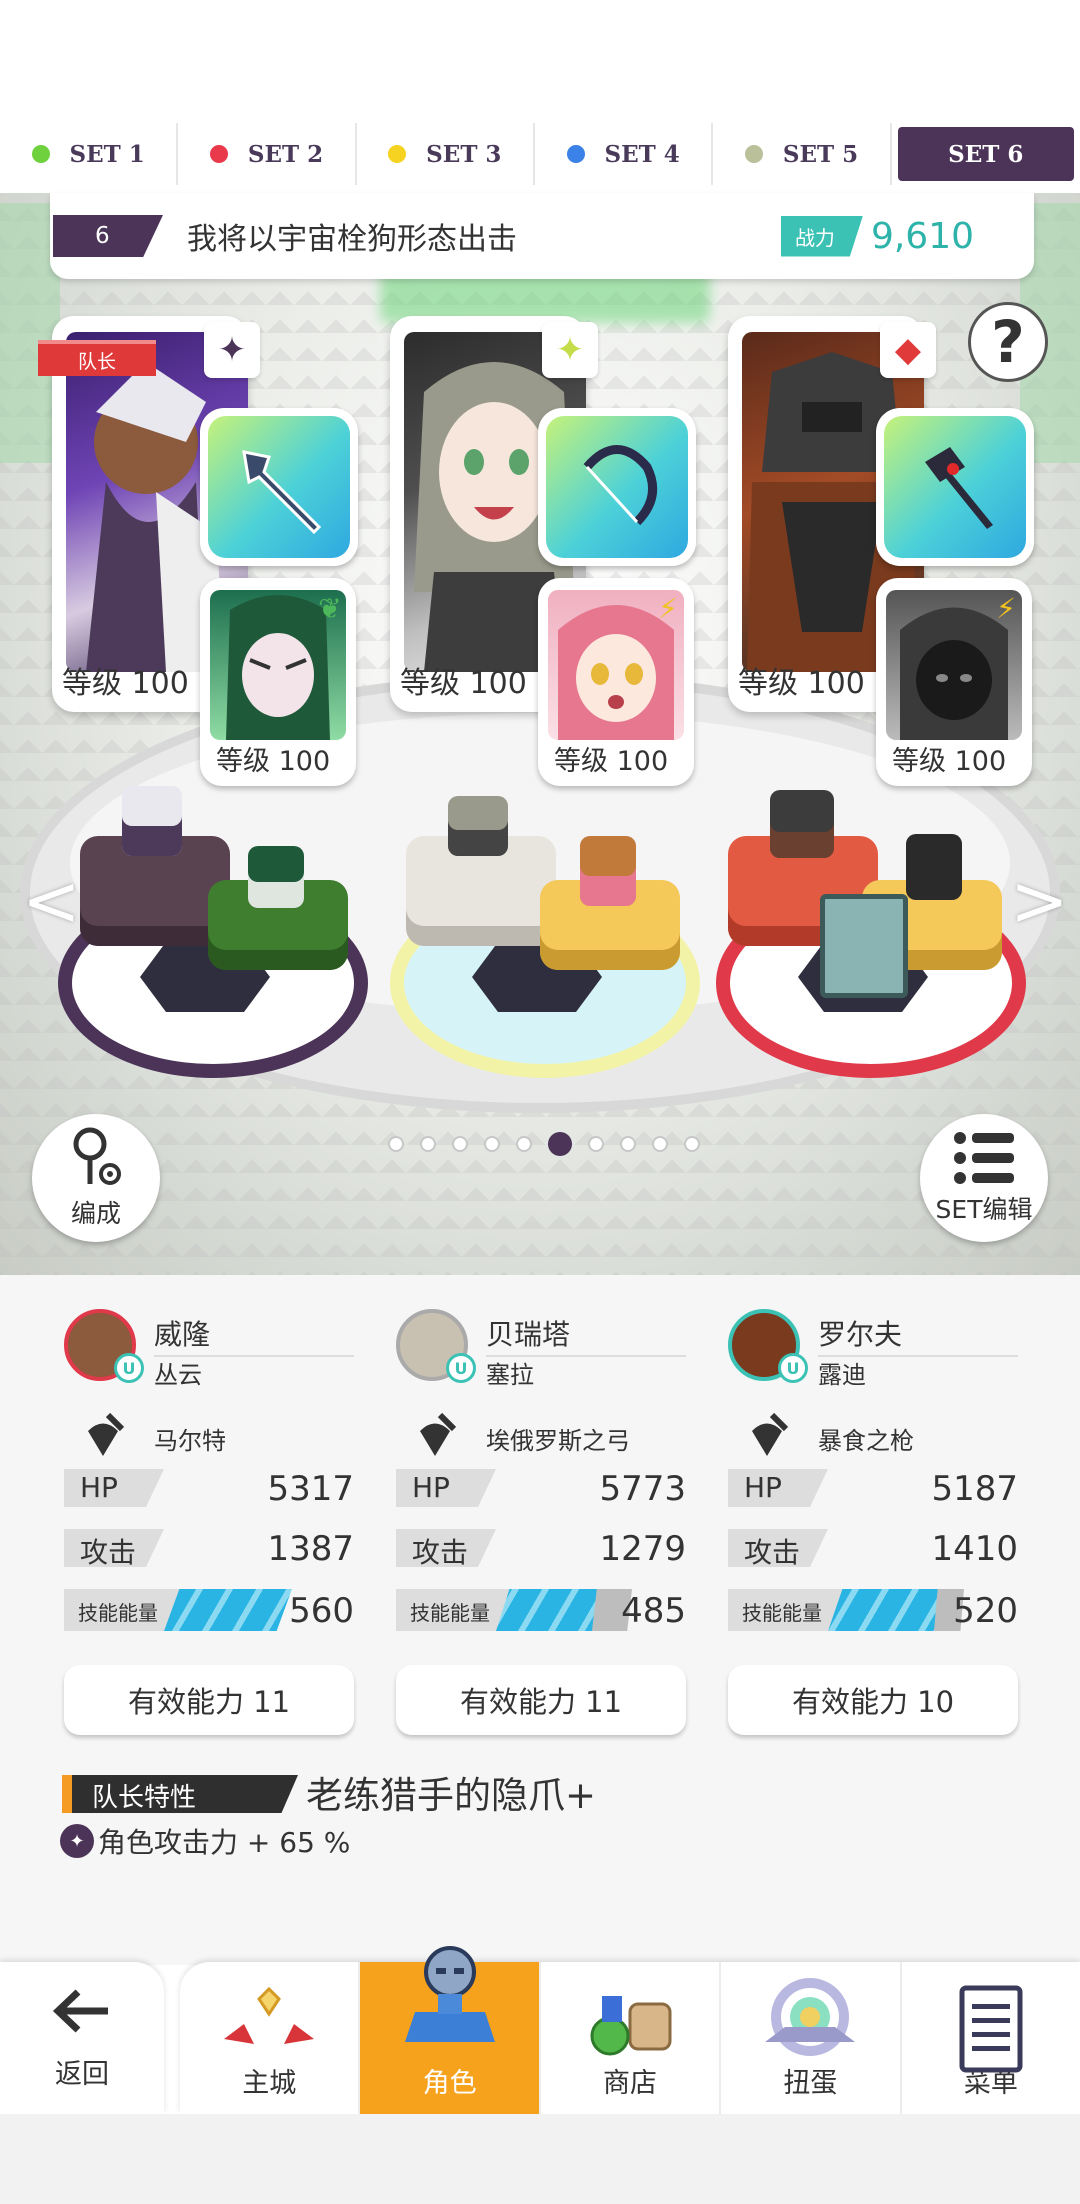 This screenshot has height=2204, width=1080. What do you see at coordinates (802, 824) in the screenshot?
I see `pixel-character-rolf` at bounding box center [802, 824].